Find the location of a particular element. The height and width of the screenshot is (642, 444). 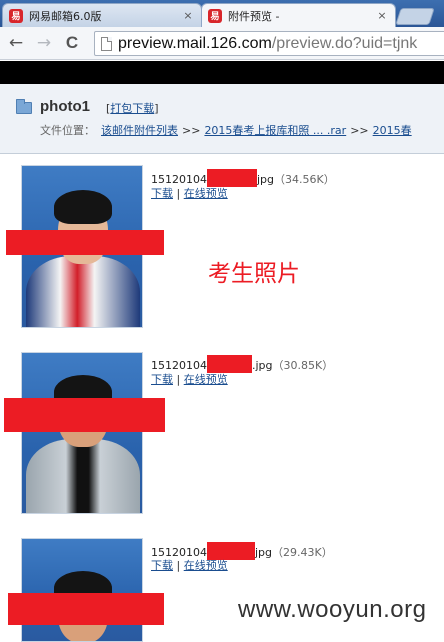

tab-title: 附件预览 - is located at coordinates (254, 16).